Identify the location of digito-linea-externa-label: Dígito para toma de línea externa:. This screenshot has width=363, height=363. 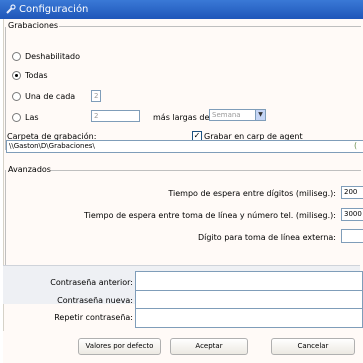
(266, 237).